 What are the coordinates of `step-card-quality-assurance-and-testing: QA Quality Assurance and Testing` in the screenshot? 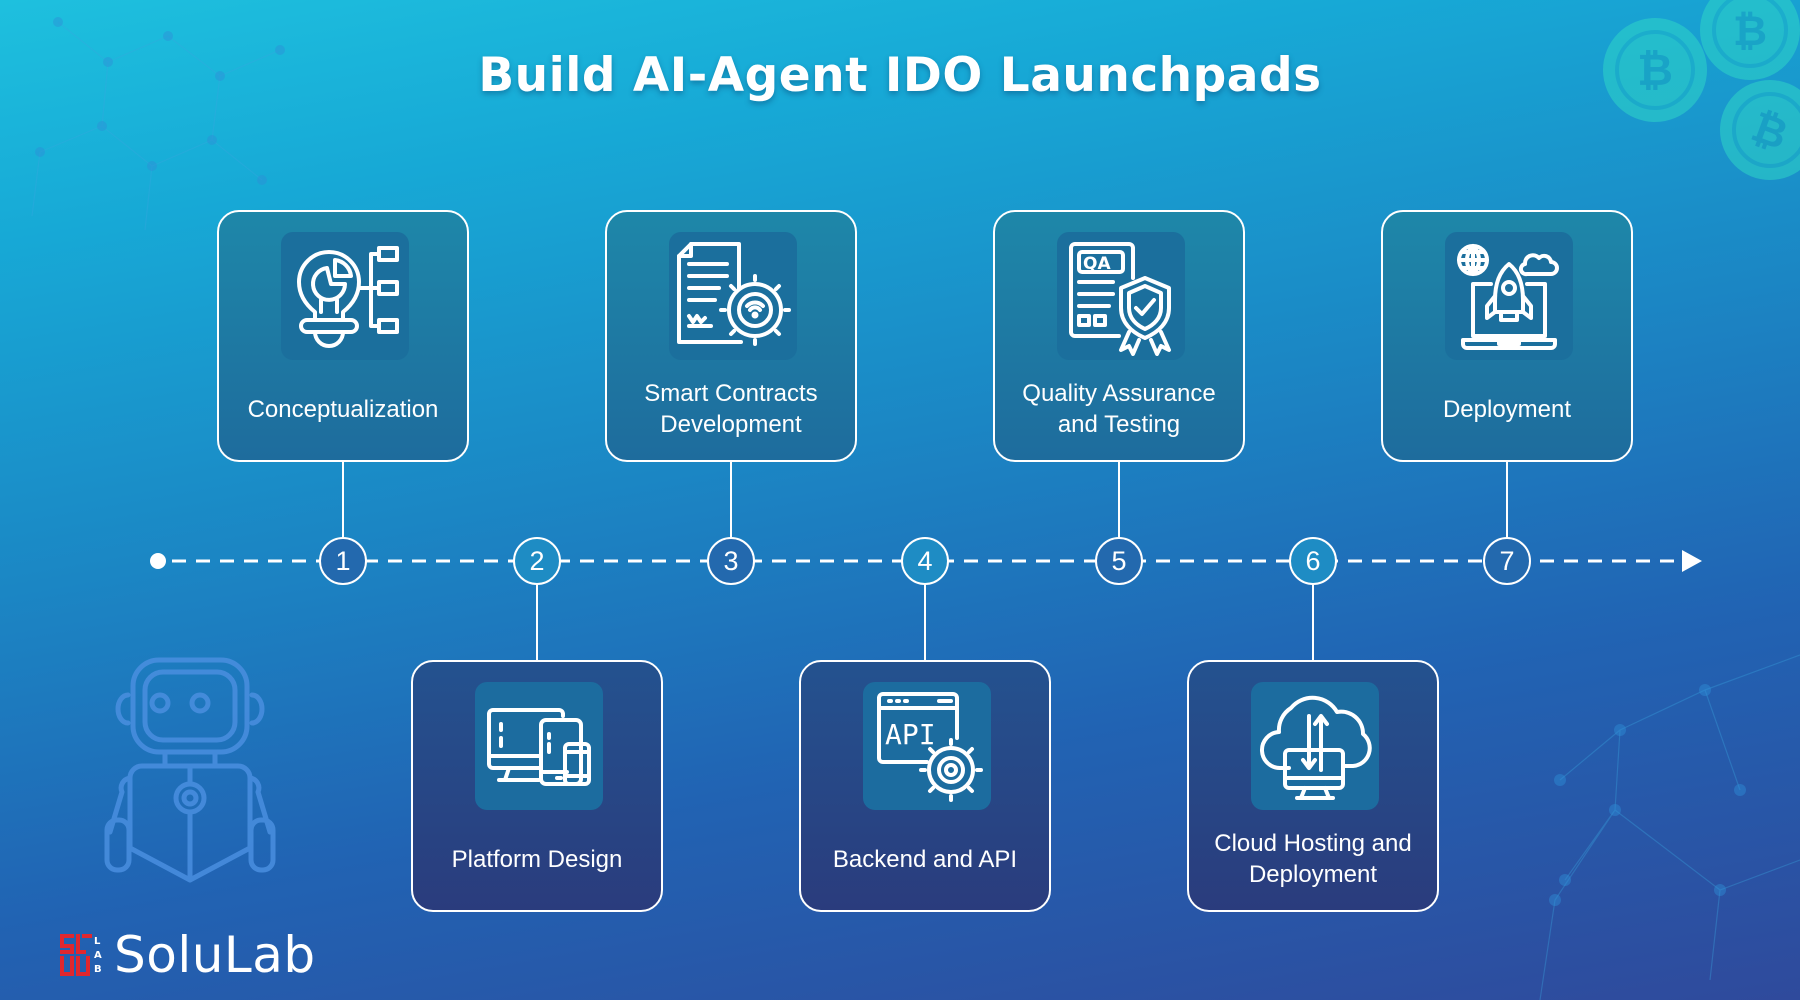 It's located at (1119, 336).